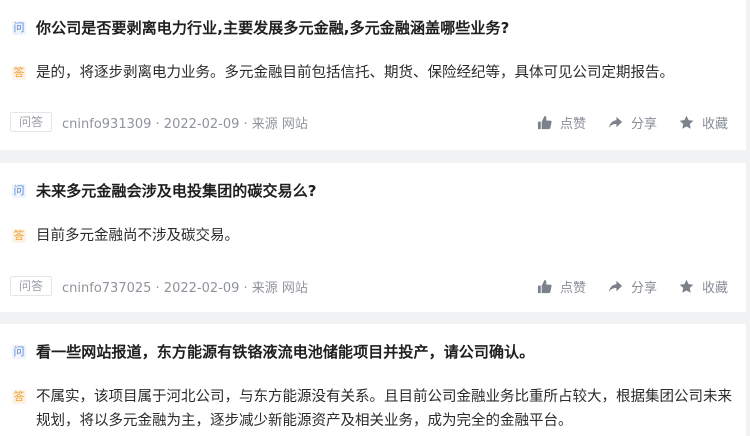  What do you see at coordinates (285, 352) in the screenshot?
I see `question-text: 看一些网站报道，东方能源有铁铬液流电池储能项目并投产，请公司确认。` at bounding box center [285, 352].